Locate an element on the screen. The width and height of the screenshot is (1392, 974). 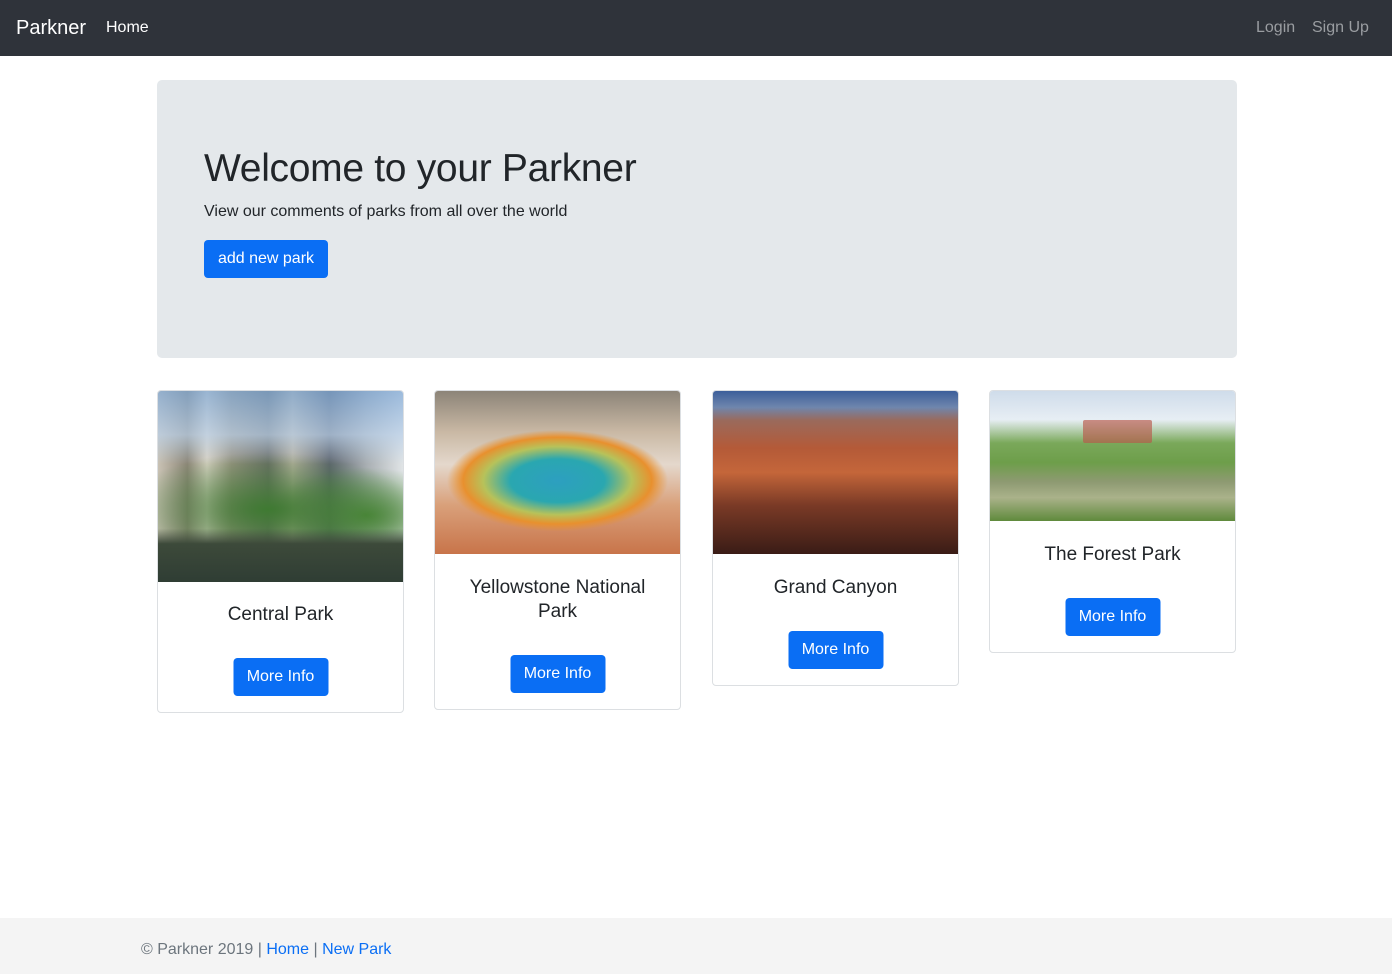
footer-home-link: Home is located at coordinates (287, 949).